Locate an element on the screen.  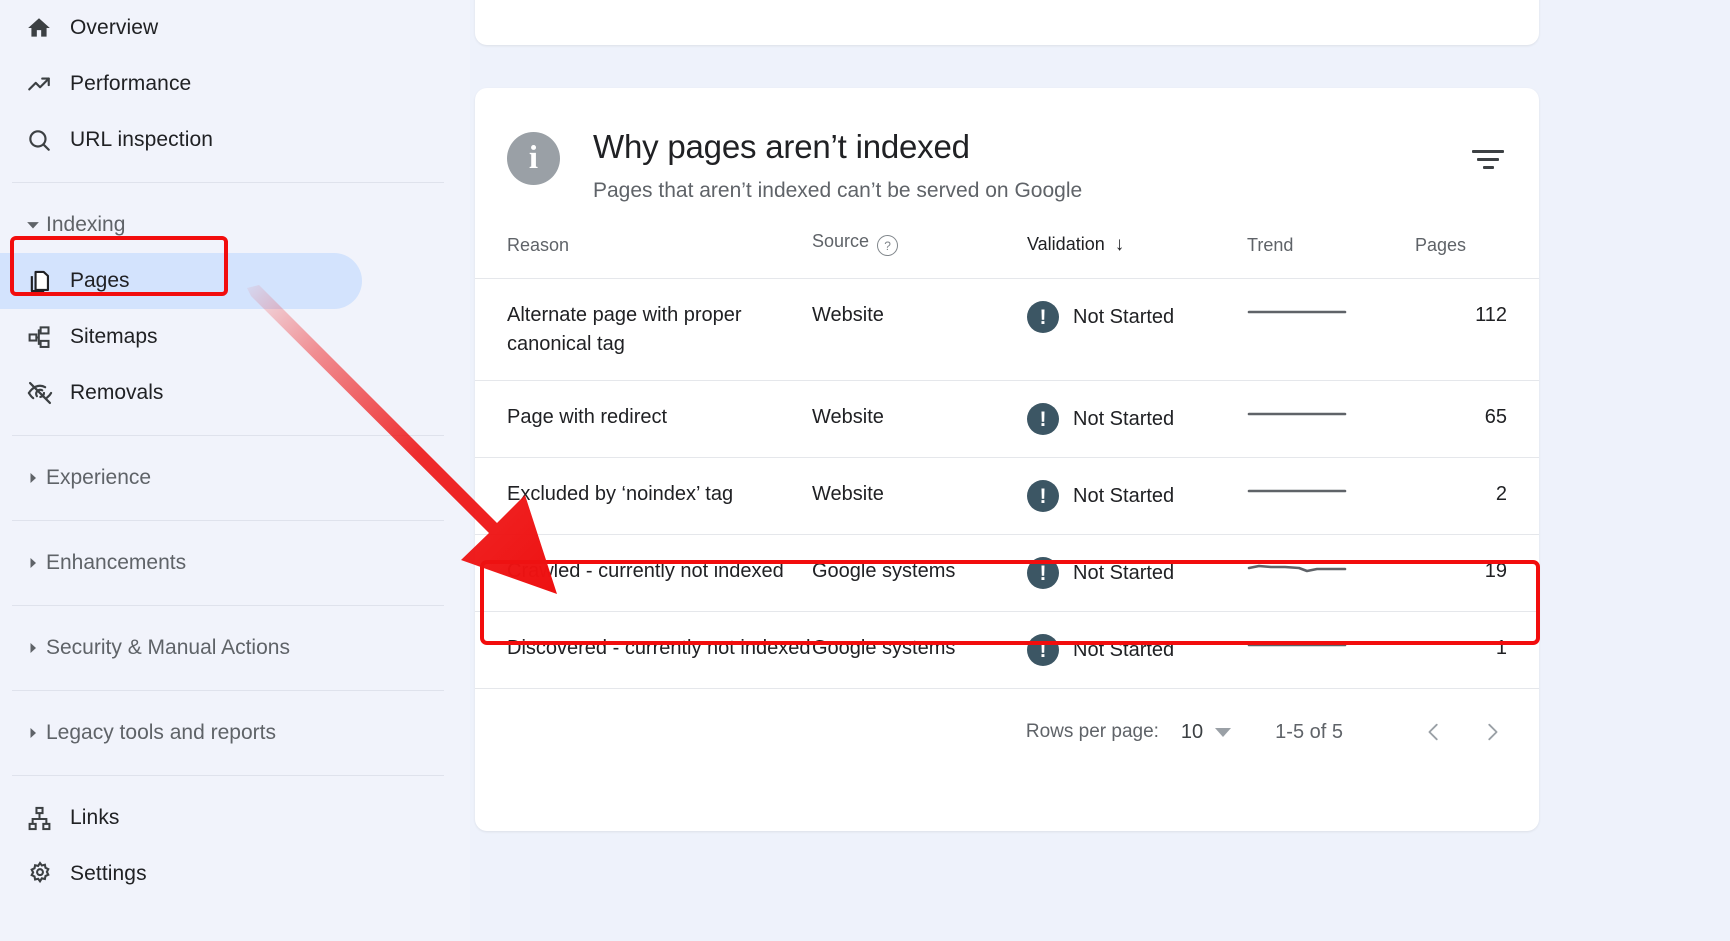
sidebar-item-links: Links is located at coordinates (235, 818).